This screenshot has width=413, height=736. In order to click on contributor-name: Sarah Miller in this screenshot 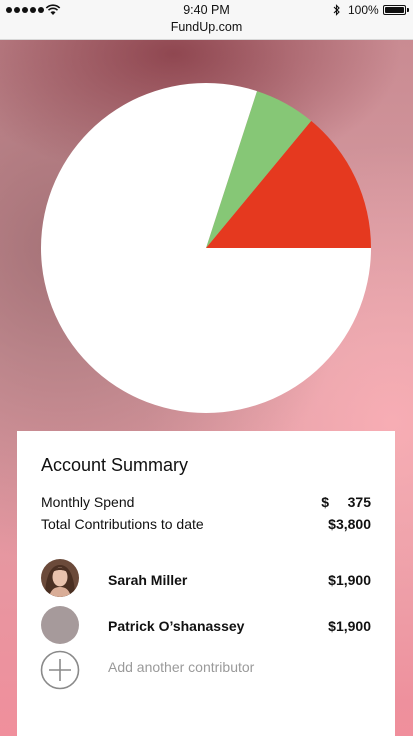, I will do `click(148, 580)`.